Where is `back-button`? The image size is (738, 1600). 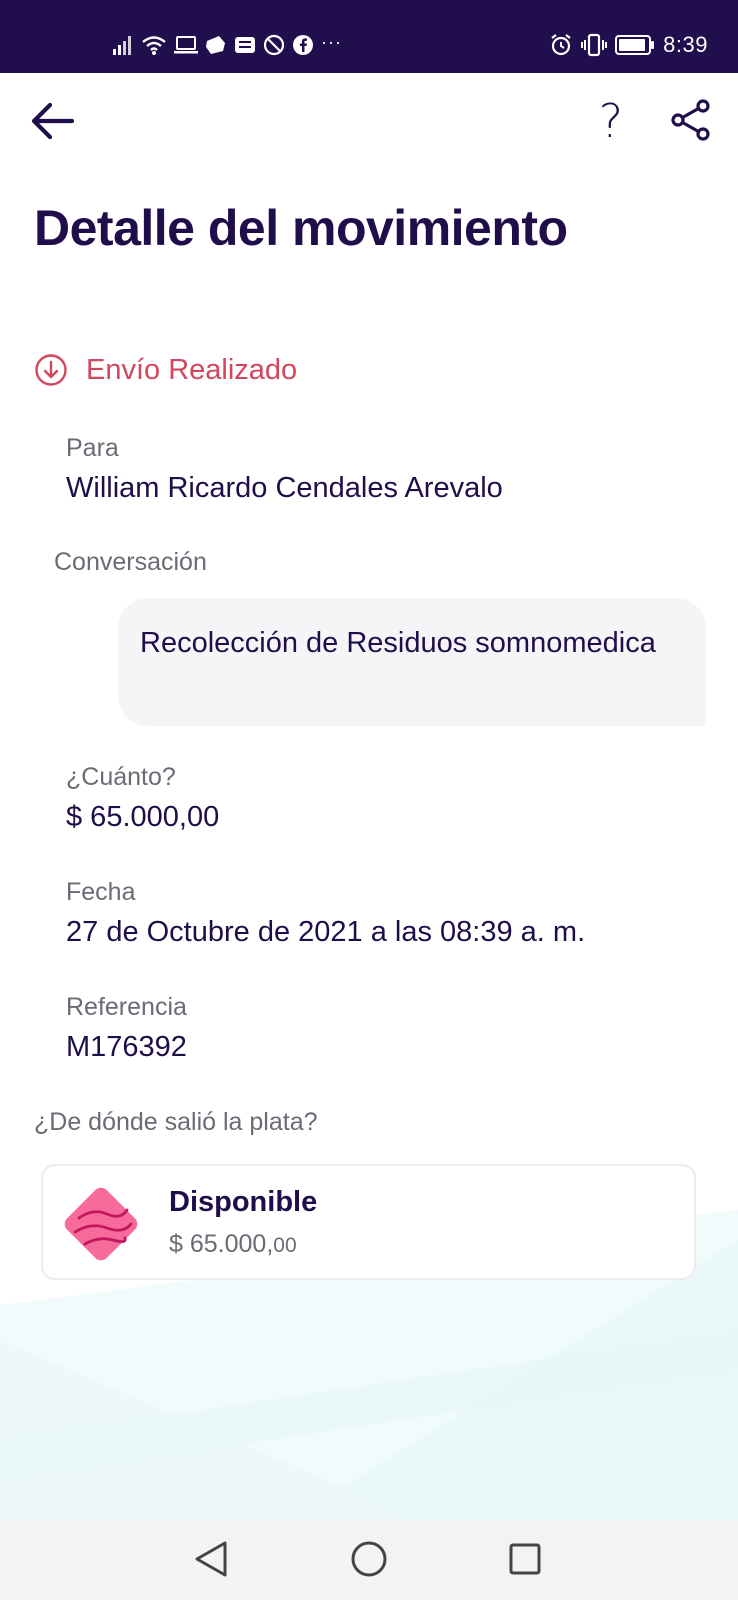 back-button is located at coordinates (52, 123).